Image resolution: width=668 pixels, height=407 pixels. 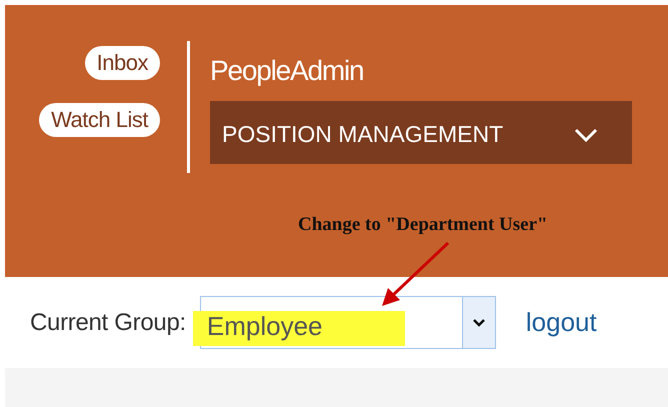 I want to click on nav-link: Watch List, so click(x=99, y=120).